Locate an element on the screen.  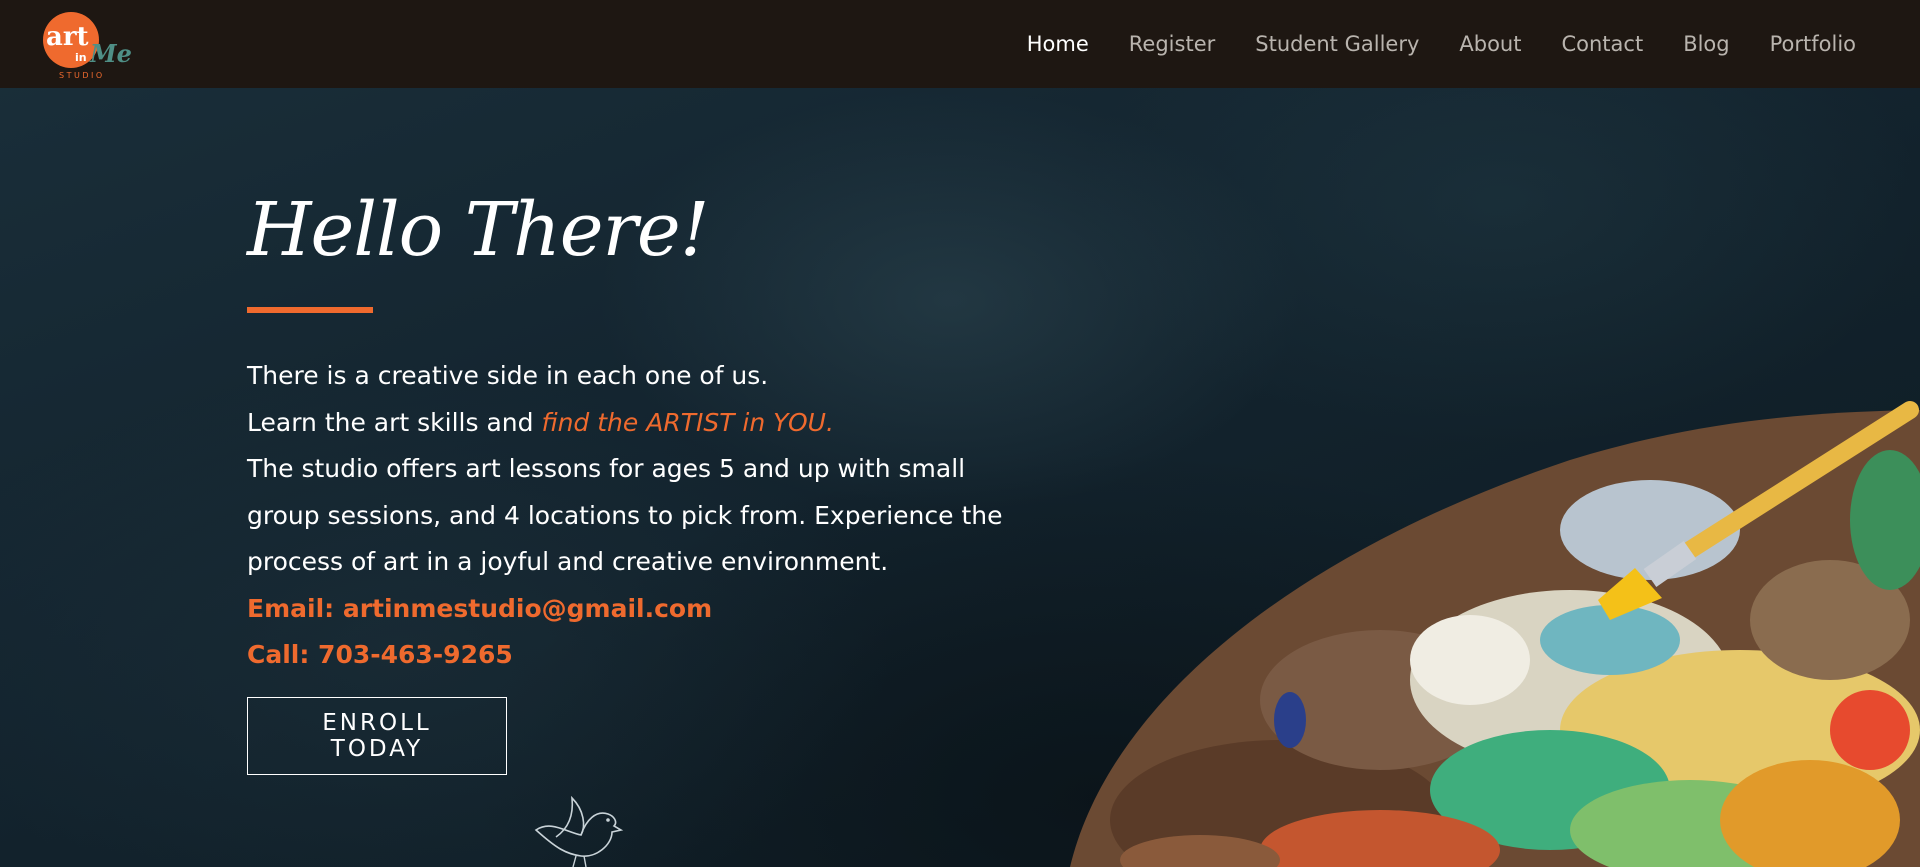
nav-register: Register is located at coordinates (1172, 44).